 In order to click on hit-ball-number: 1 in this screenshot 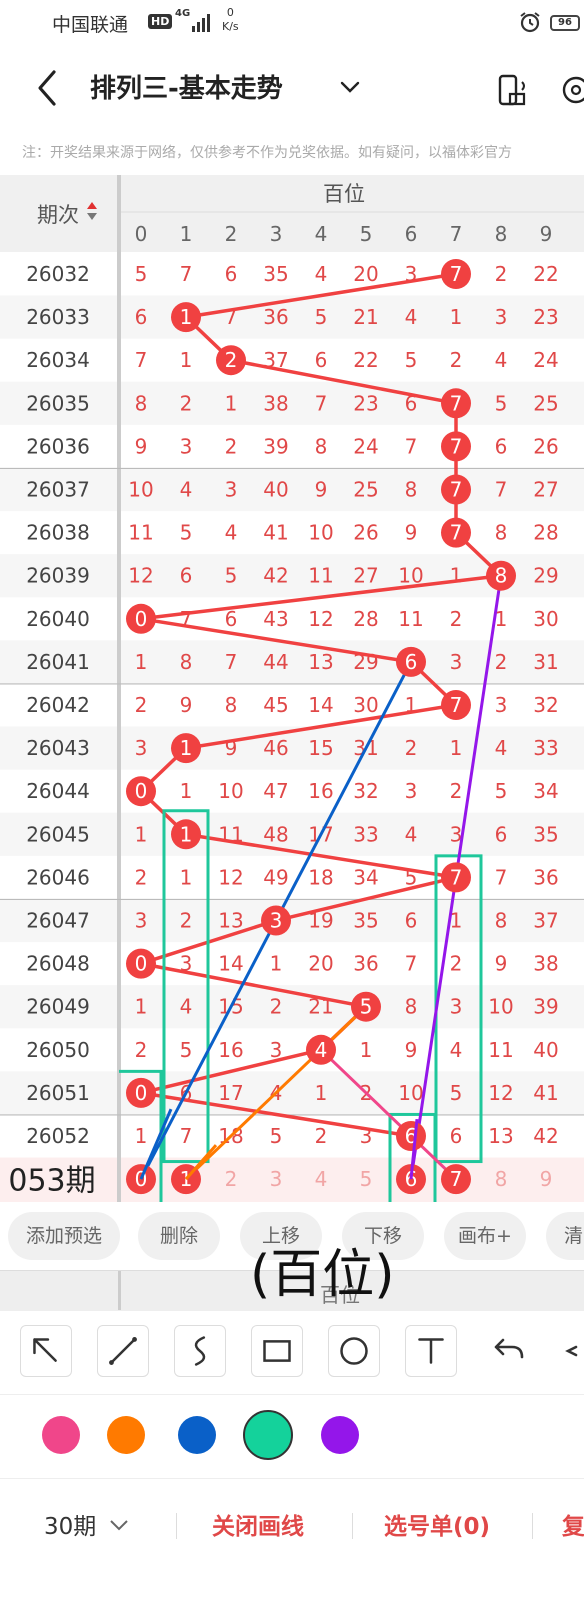, I will do `click(186, 748)`.